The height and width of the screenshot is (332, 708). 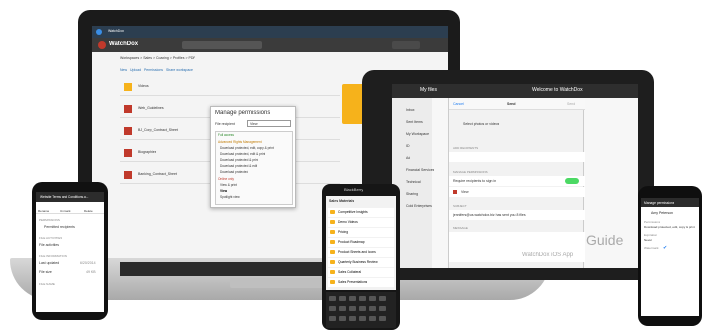 What do you see at coordinates (143, 86) in the screenshot?
I see `file-name: Videos` at bounding box center [143, 86].